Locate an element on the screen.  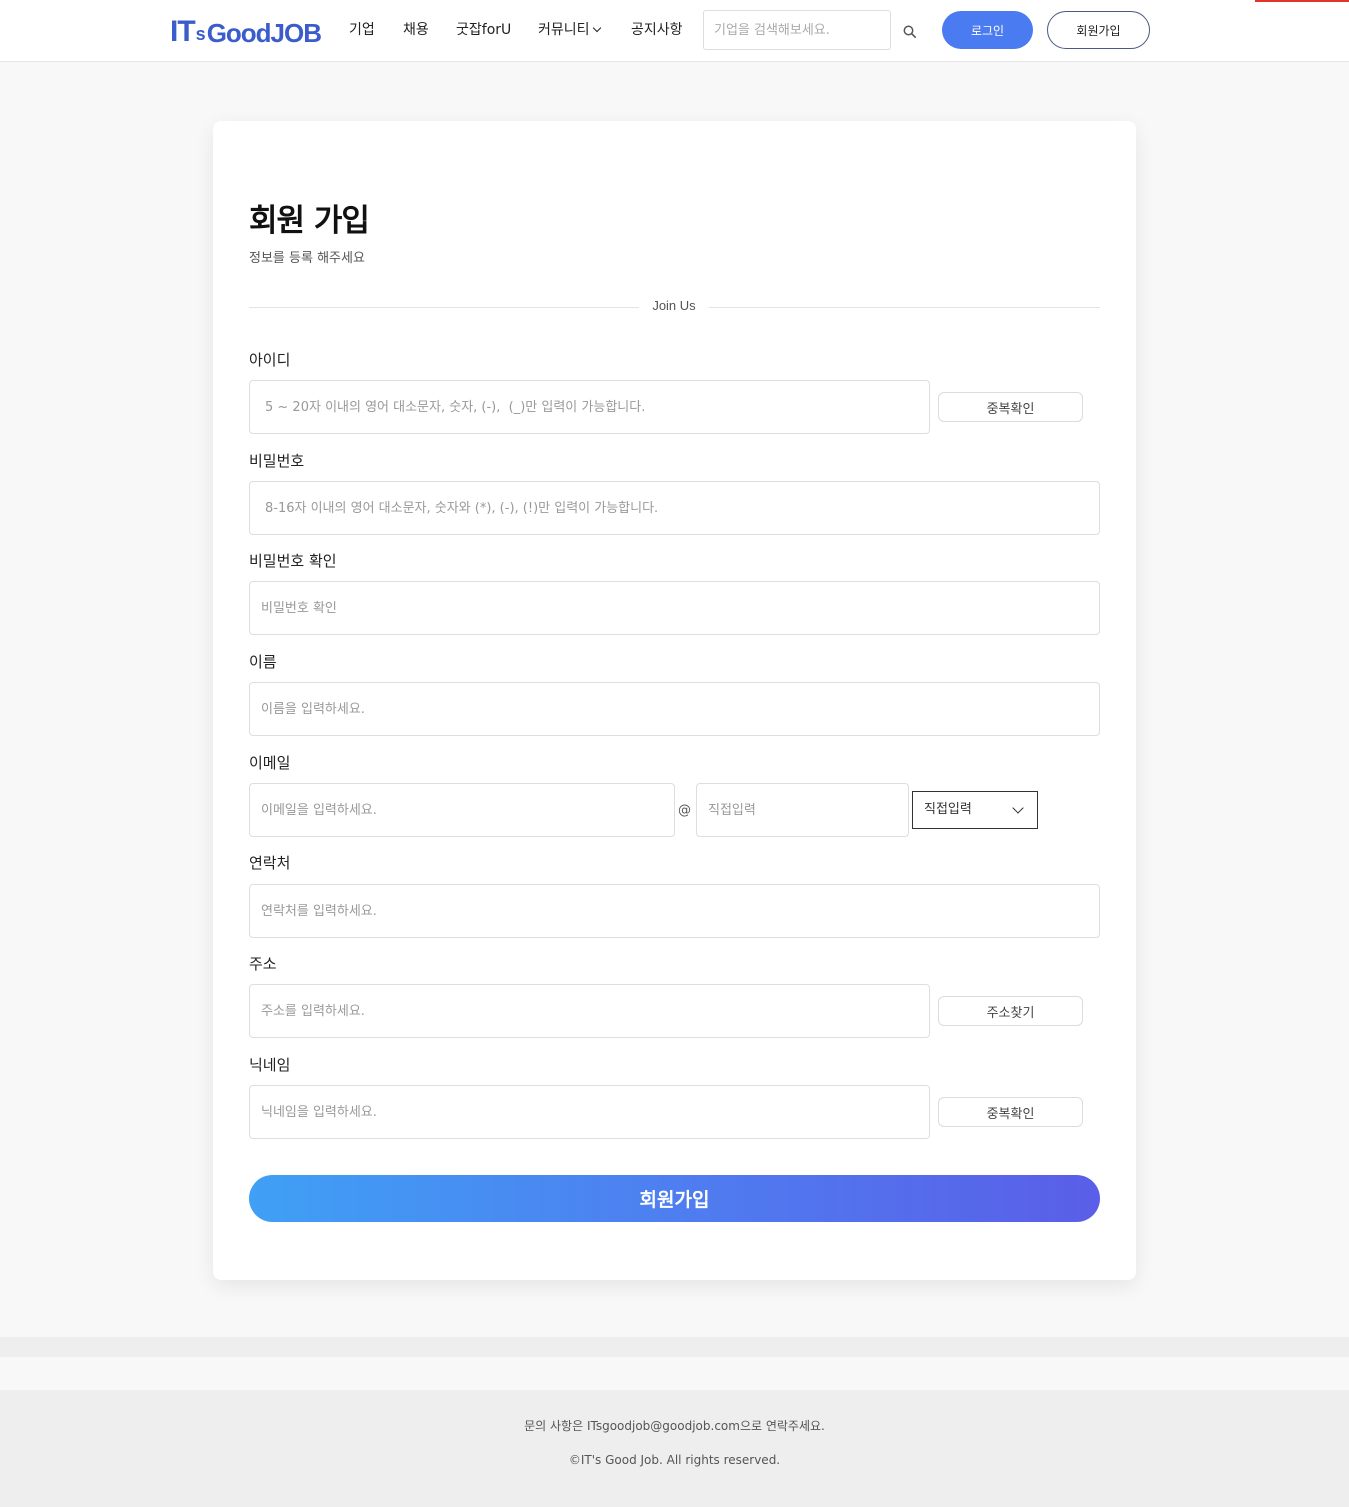
nav-item-company: 기업 is located at coordinates (362, 29).